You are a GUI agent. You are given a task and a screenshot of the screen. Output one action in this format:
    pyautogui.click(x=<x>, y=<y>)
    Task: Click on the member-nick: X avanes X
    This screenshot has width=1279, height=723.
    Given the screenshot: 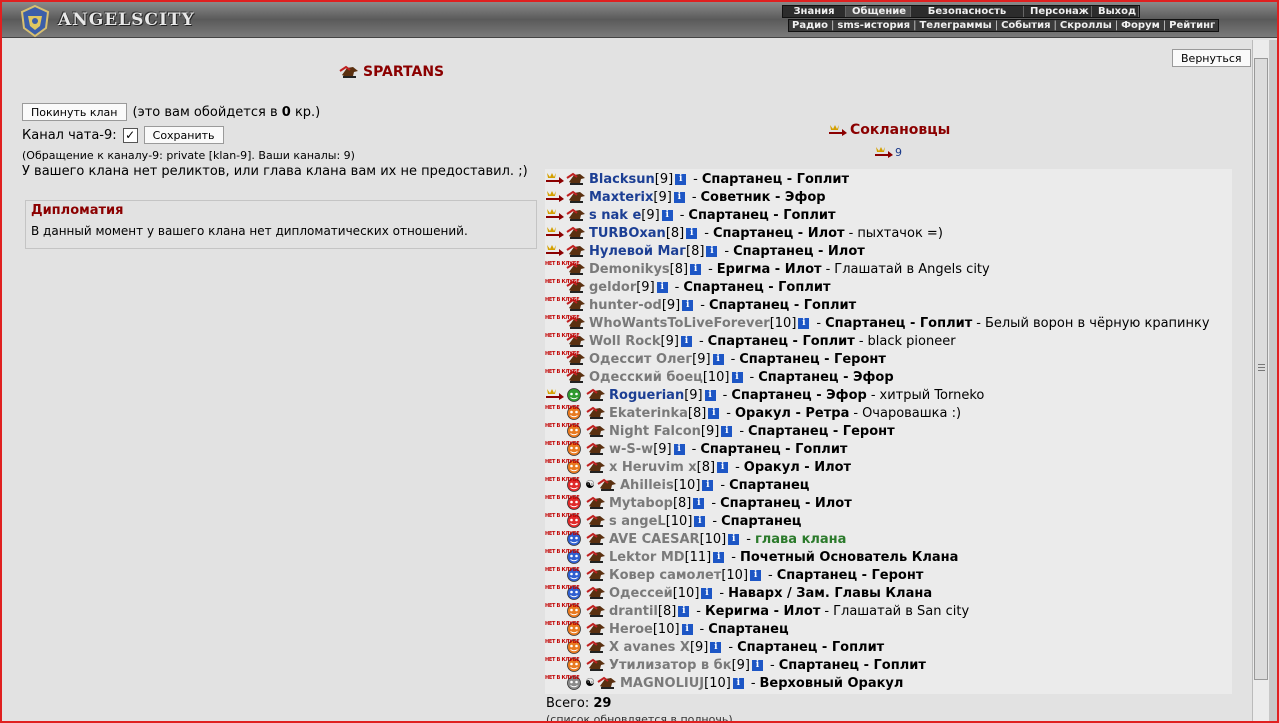 What is the action you would take?
    pyautogui.click(x=649, y=647)
    